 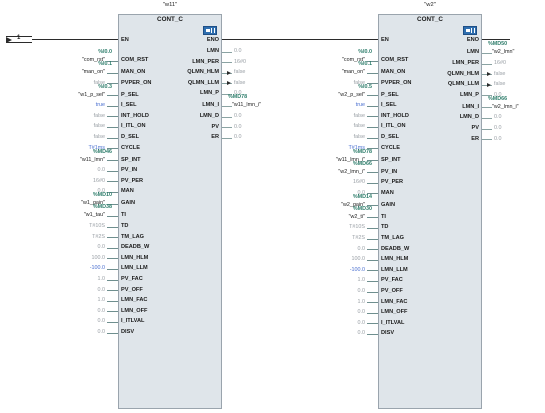 What do you see at coordinates (193, 137) in the screenshot?
I see `output-pin-er: ER` at bounding box center [193, 137].